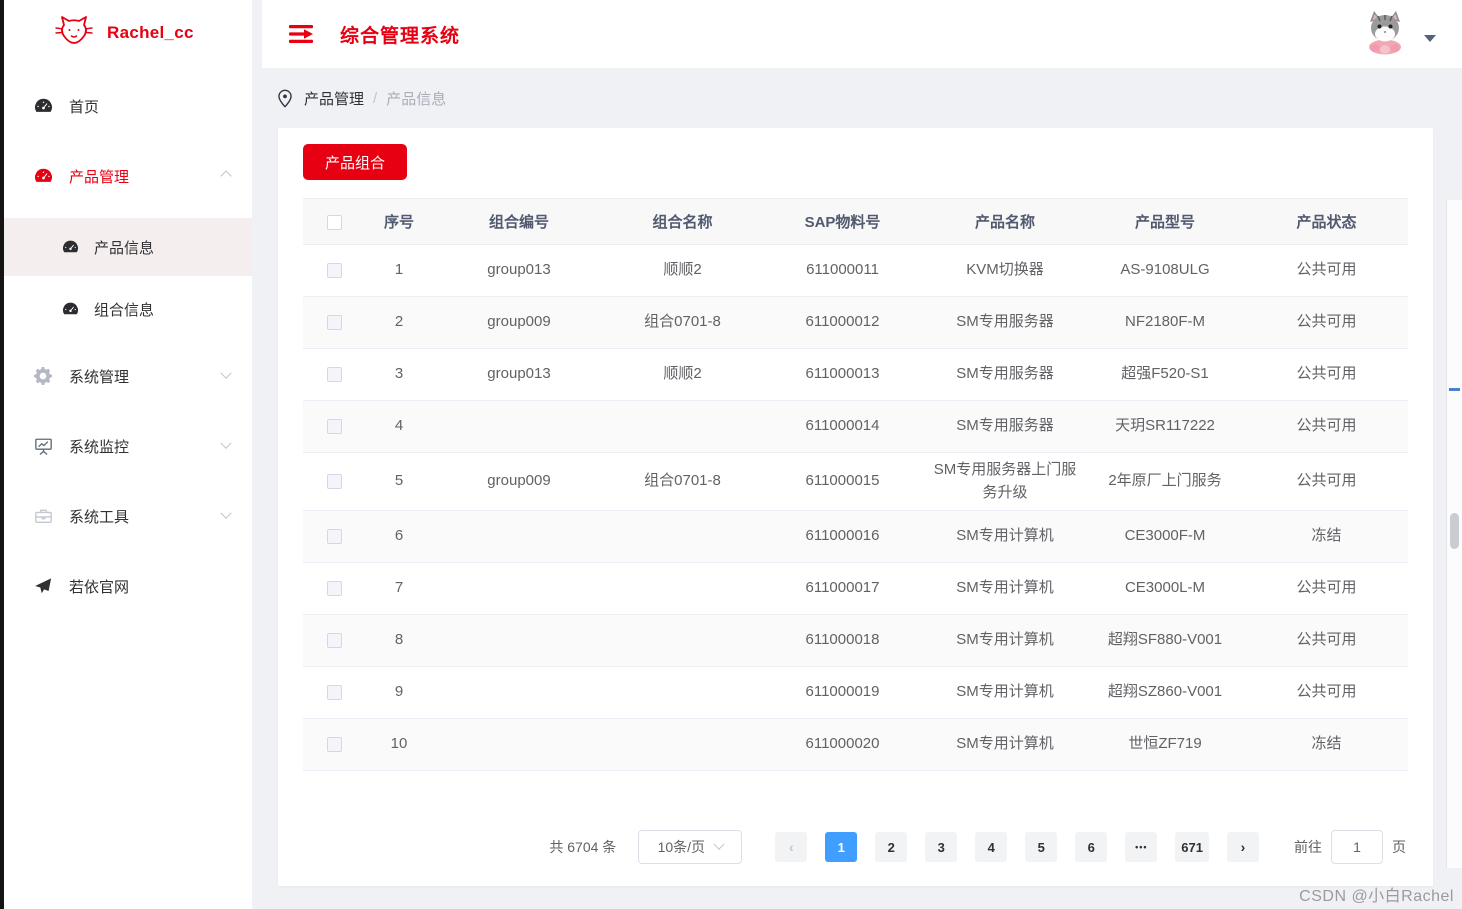  I want to click on select-all-checkbox, so click(334, 222).